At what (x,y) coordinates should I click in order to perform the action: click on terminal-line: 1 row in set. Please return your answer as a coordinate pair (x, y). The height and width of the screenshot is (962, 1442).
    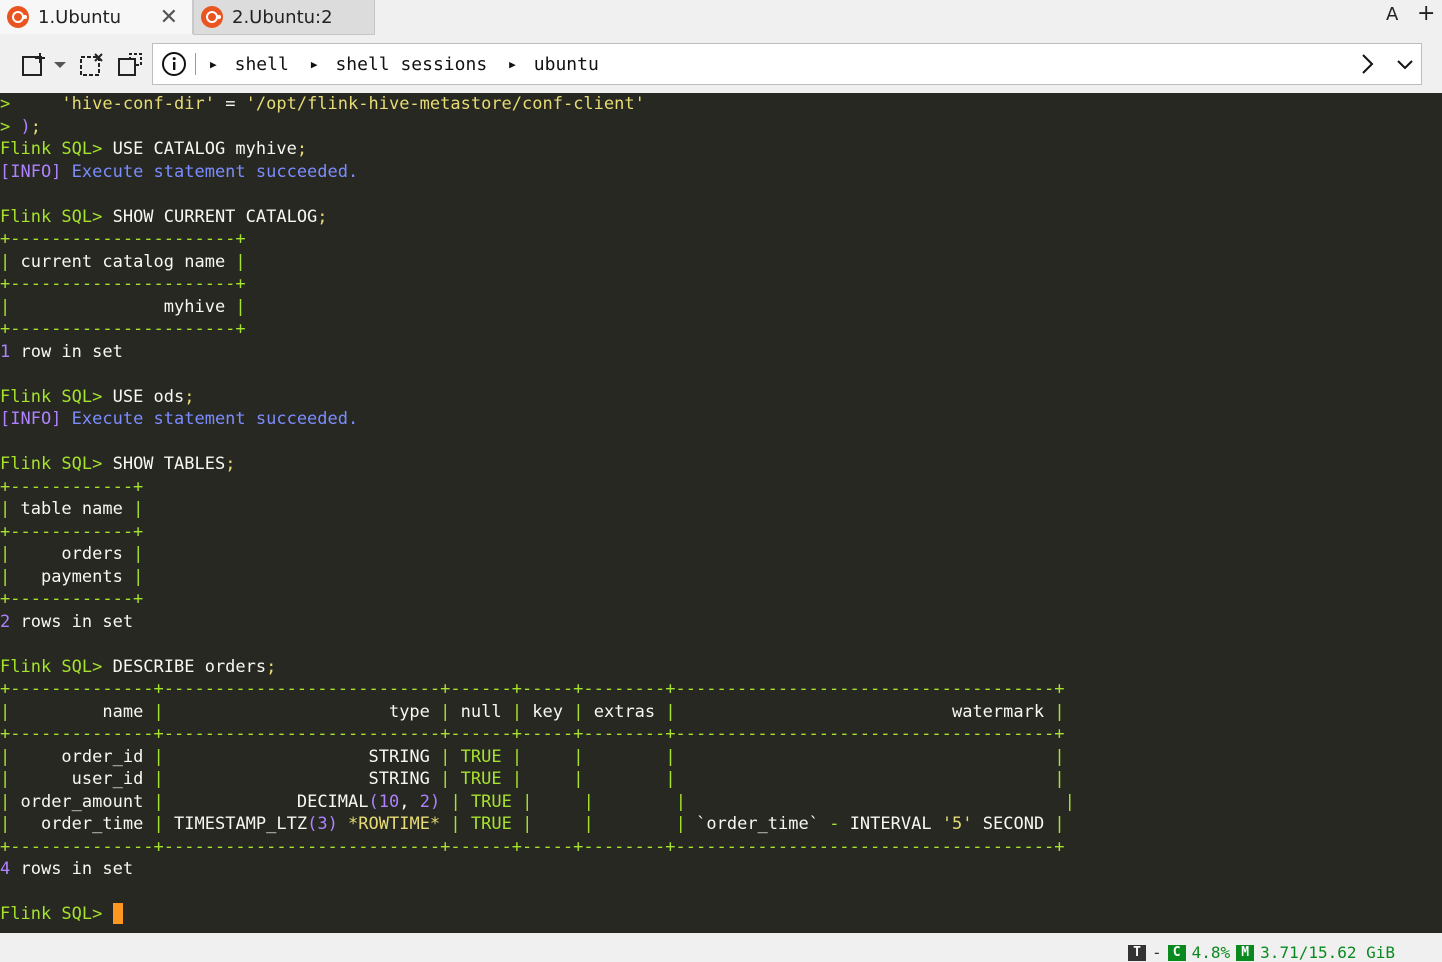
    Looking at the image, I should click on (721, 352).